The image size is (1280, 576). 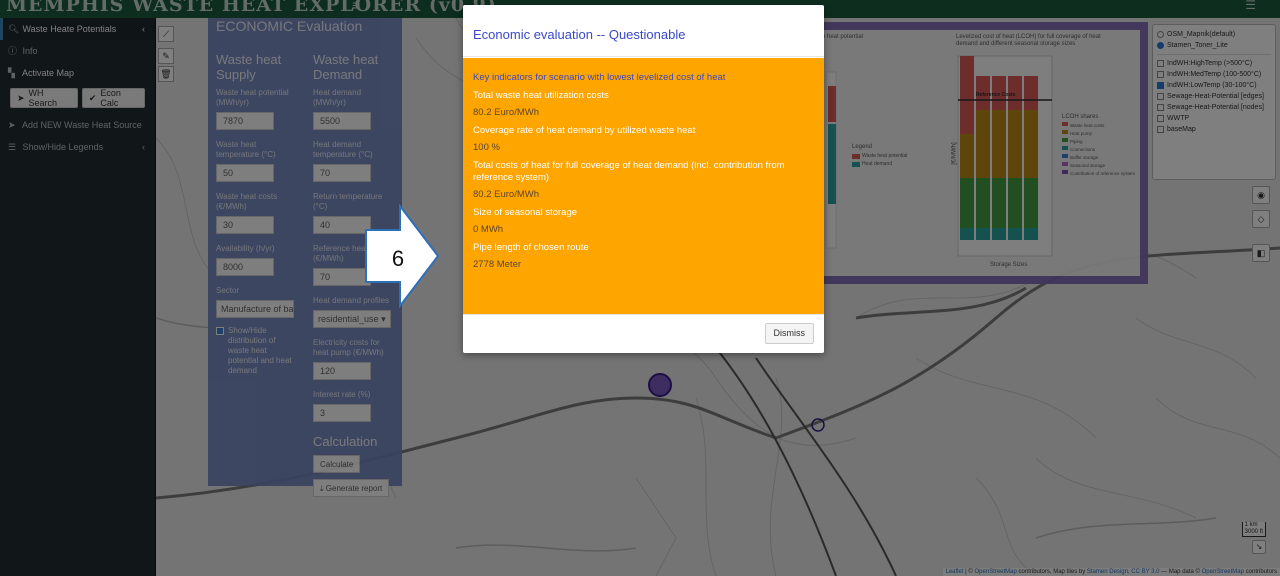 I want to click on indicator-label: Total waste heat utilization costs, so click(x=541, y=95).